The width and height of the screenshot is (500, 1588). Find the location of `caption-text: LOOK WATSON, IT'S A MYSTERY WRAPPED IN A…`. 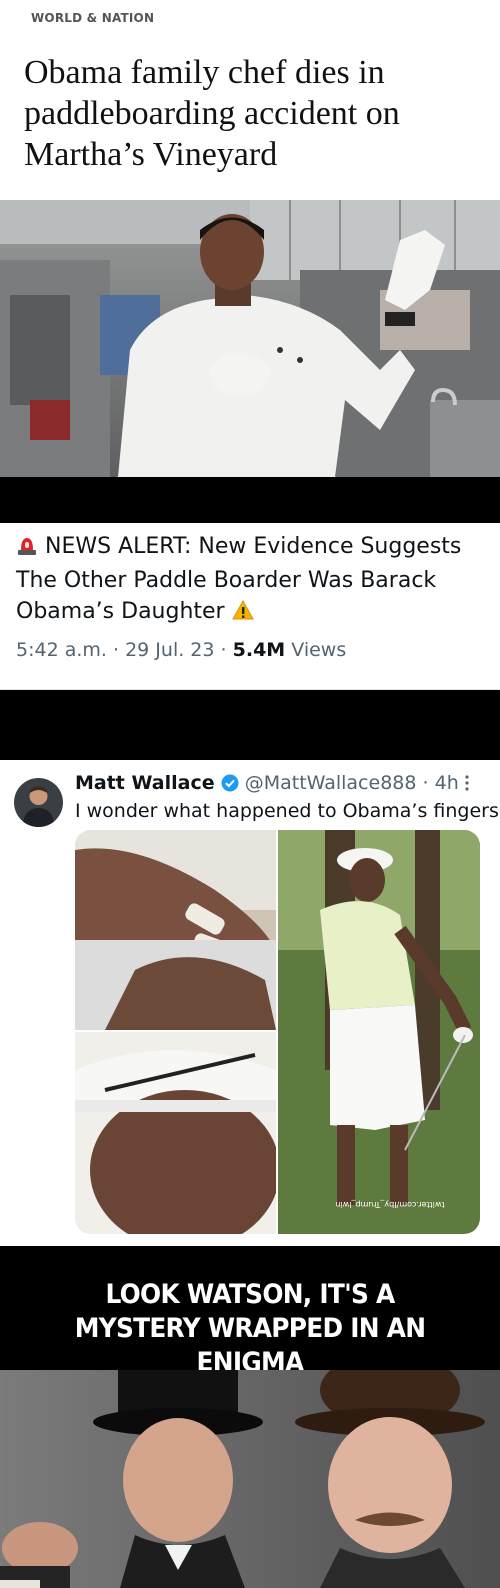

caption-text: LOOK WATSON, IT'S A MYSTERY WRAPPED IN A… is located at coordinates (250, 1324).